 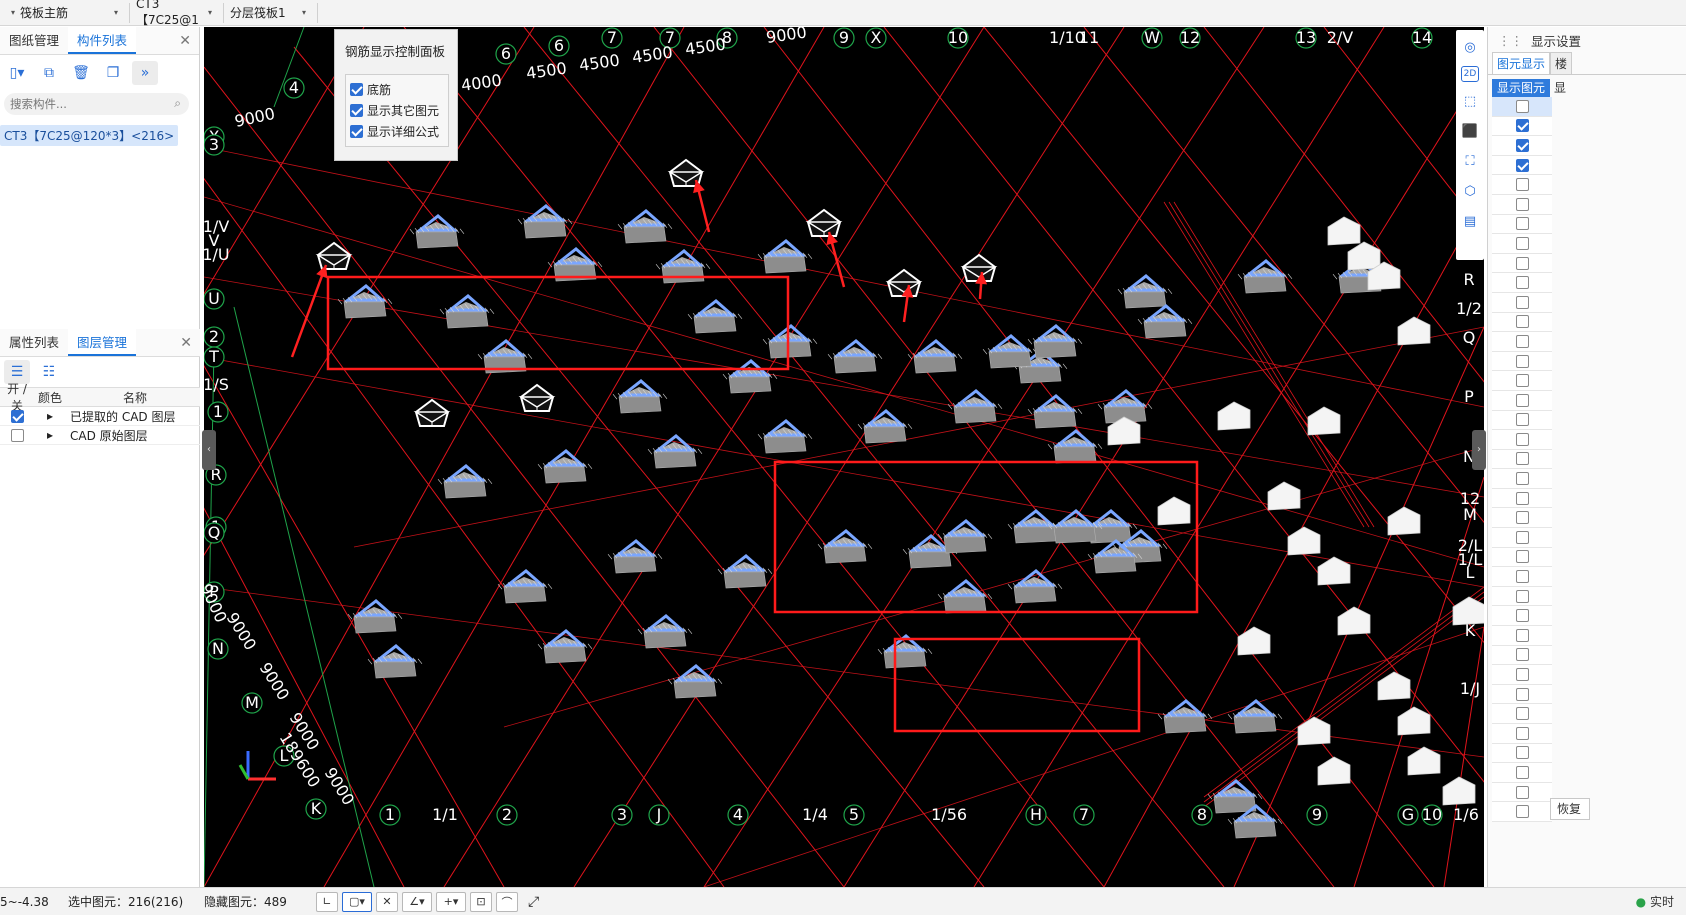 What do you see at coordinates (85, 104) in the screenshot?
I see `search-input` at bounding box center [85, 104].